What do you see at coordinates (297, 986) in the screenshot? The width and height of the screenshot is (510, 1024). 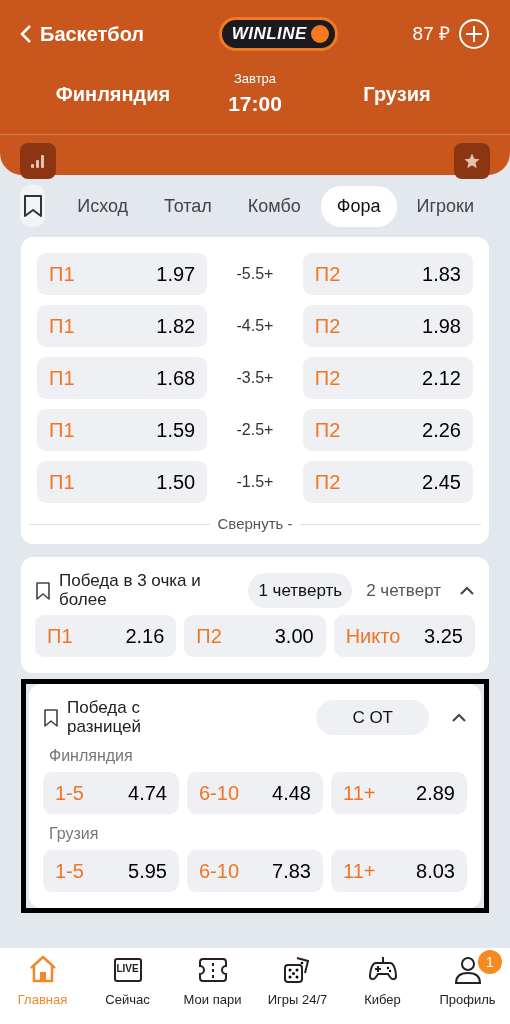 I see `nav-tab: Игры 24/7` at bounding box center [297, 986].